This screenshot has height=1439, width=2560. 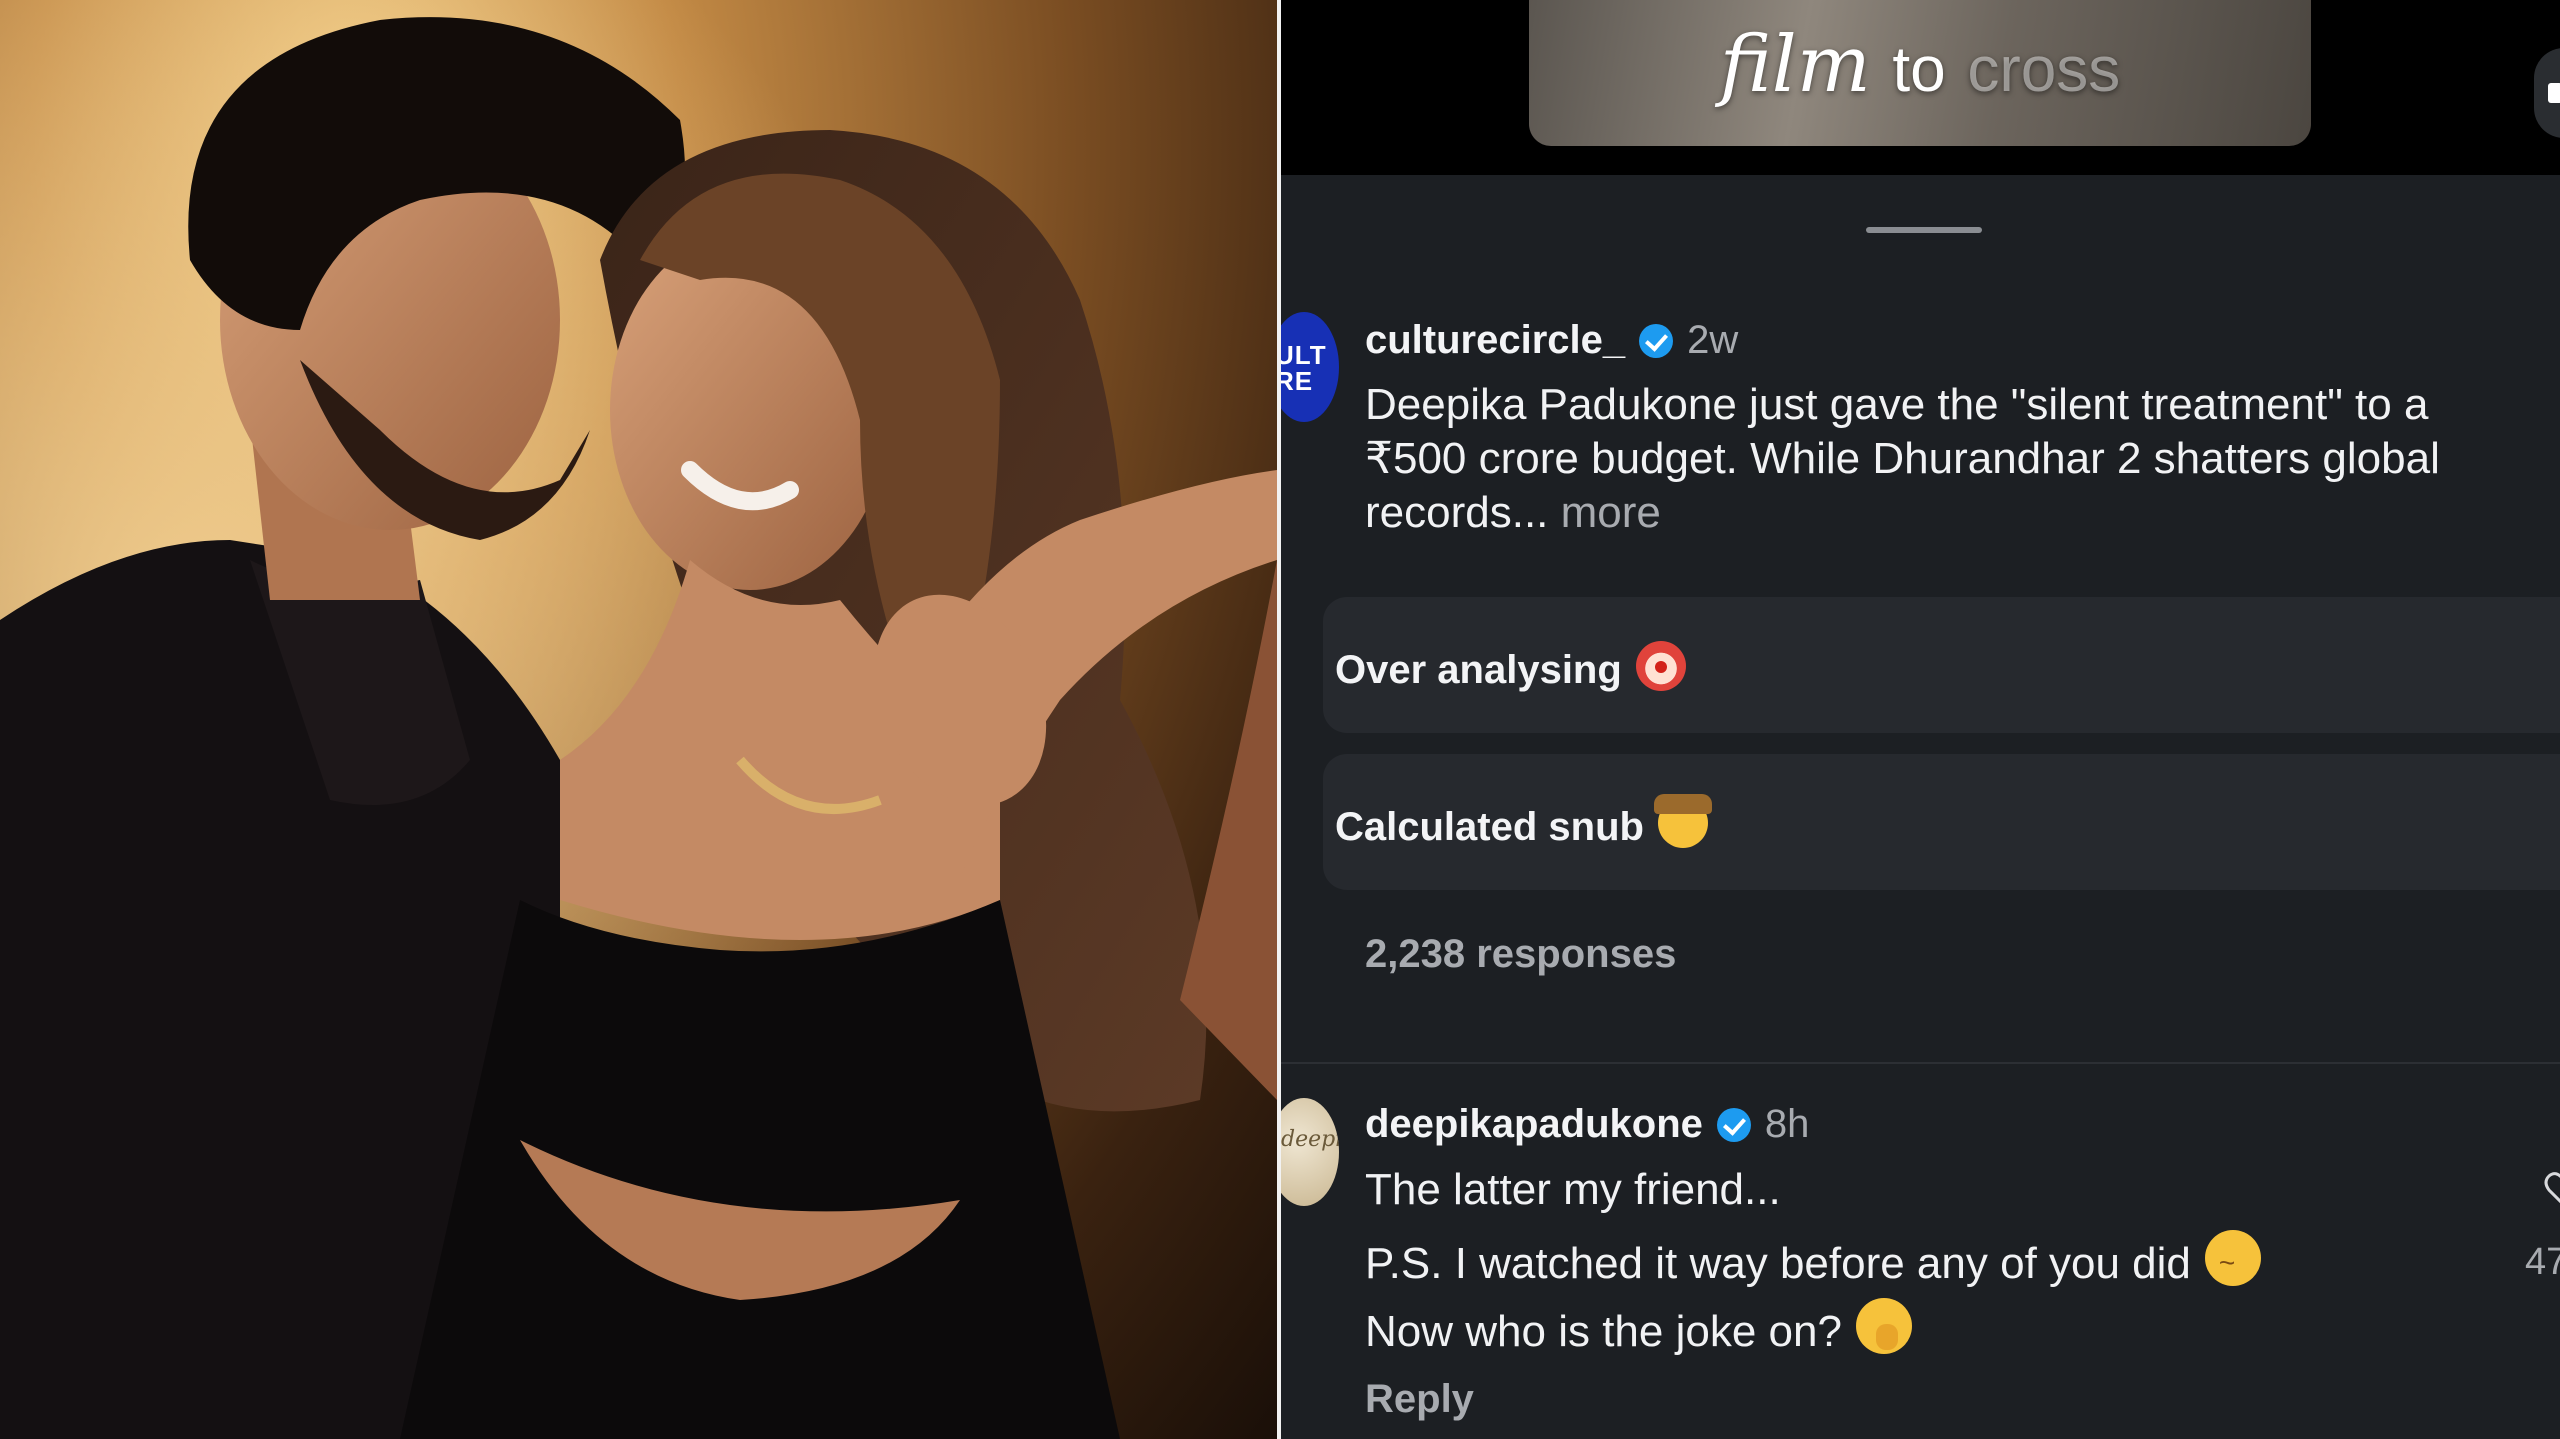 I want to click on winking-face-icon, so click(x=2232, y=1260).